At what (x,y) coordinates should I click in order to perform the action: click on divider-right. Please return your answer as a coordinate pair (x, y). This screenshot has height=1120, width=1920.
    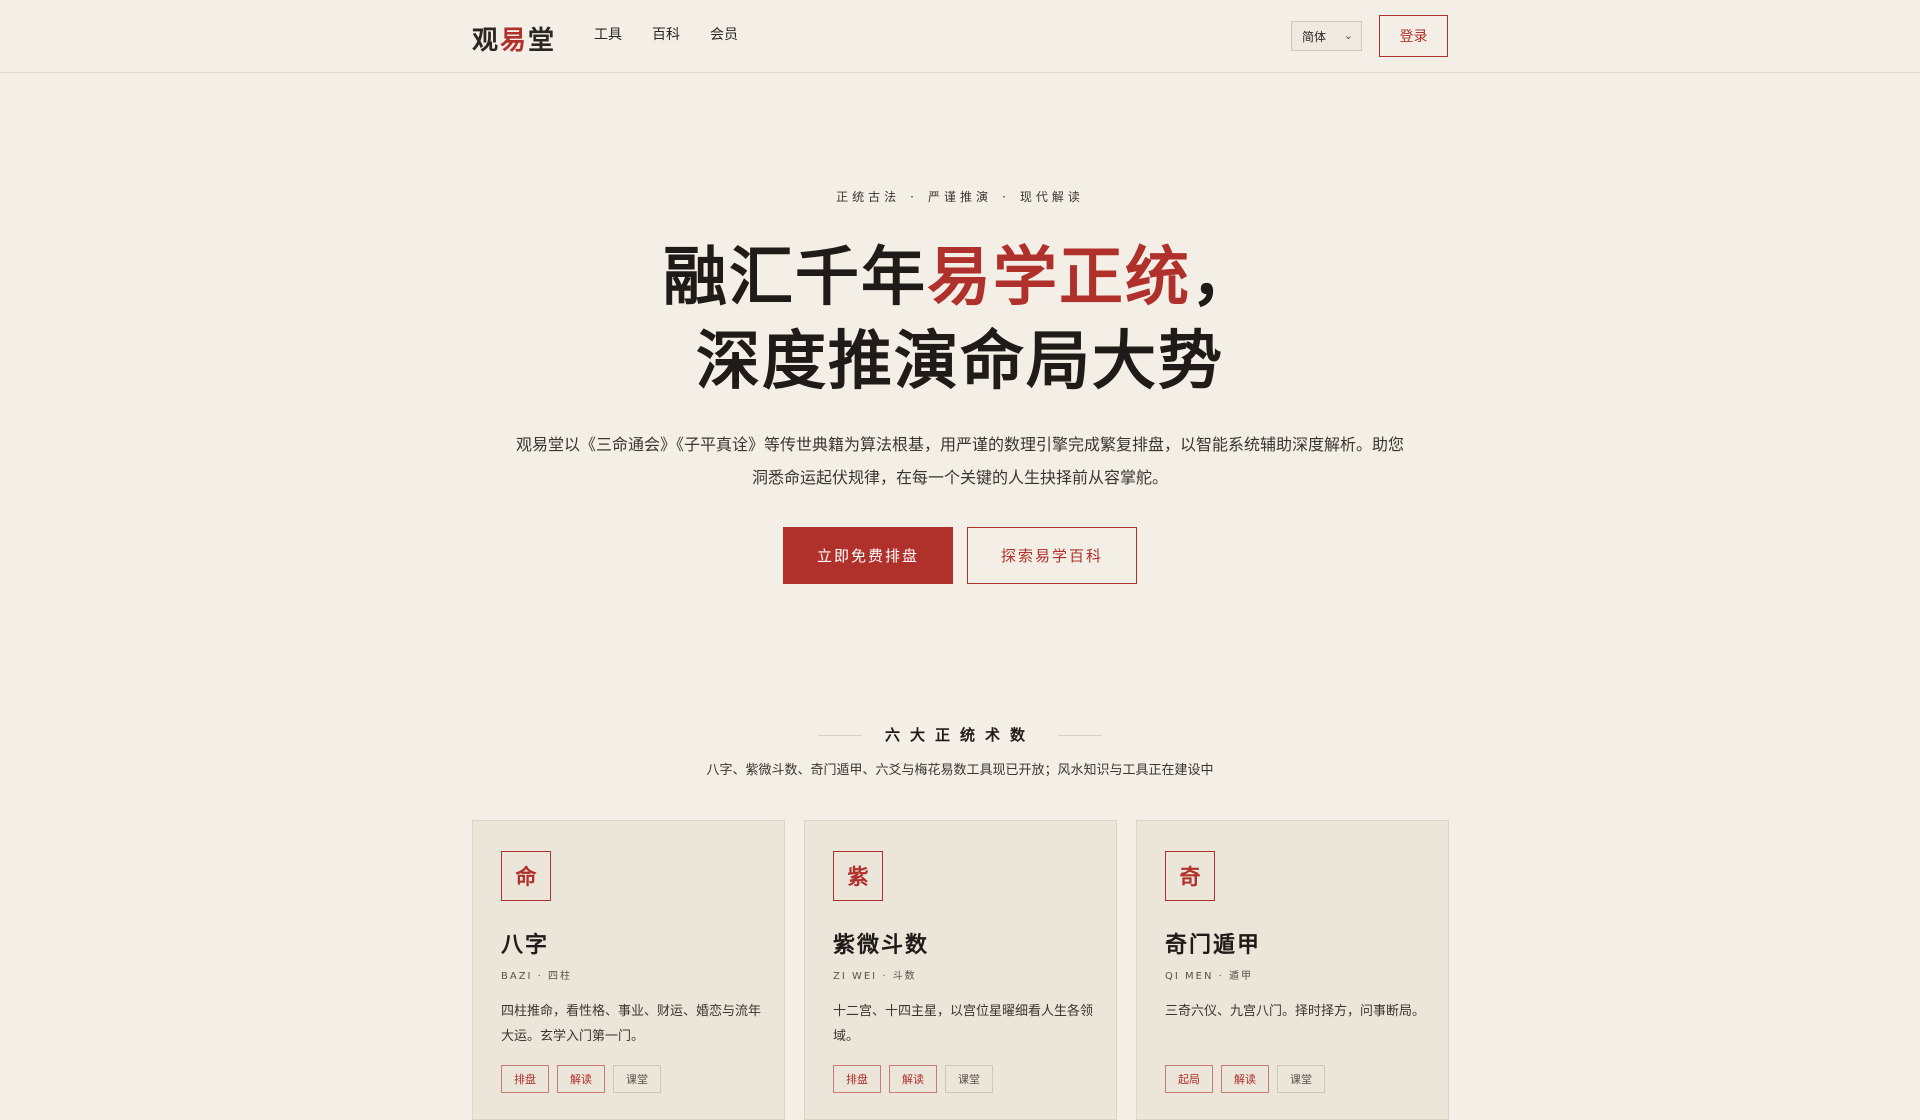
    Looking at the image, I should click on (1080, 735).